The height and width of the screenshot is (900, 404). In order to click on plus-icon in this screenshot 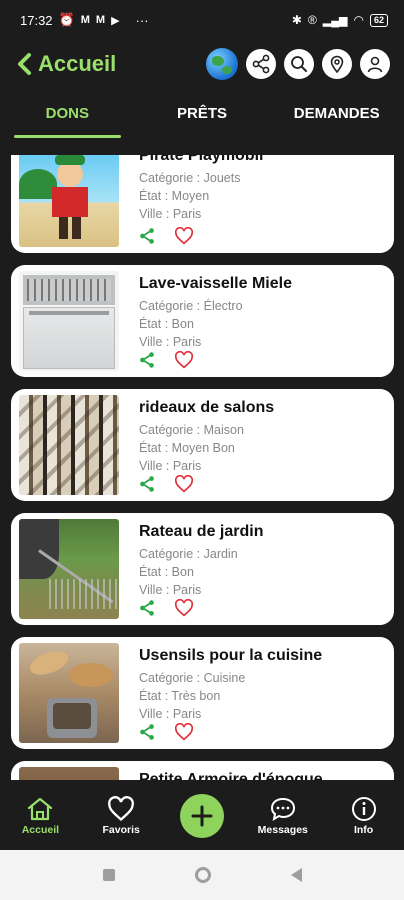, I will do `click(202, 816)`.